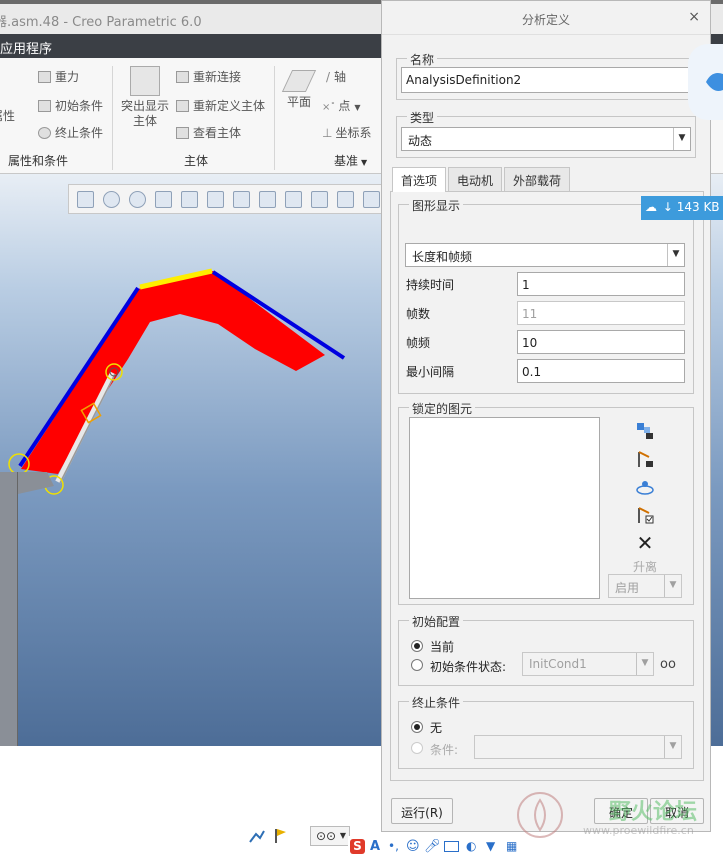 This screenshot has height=857, width=723. I want to click on type-value: 动态, so click(420, 141).